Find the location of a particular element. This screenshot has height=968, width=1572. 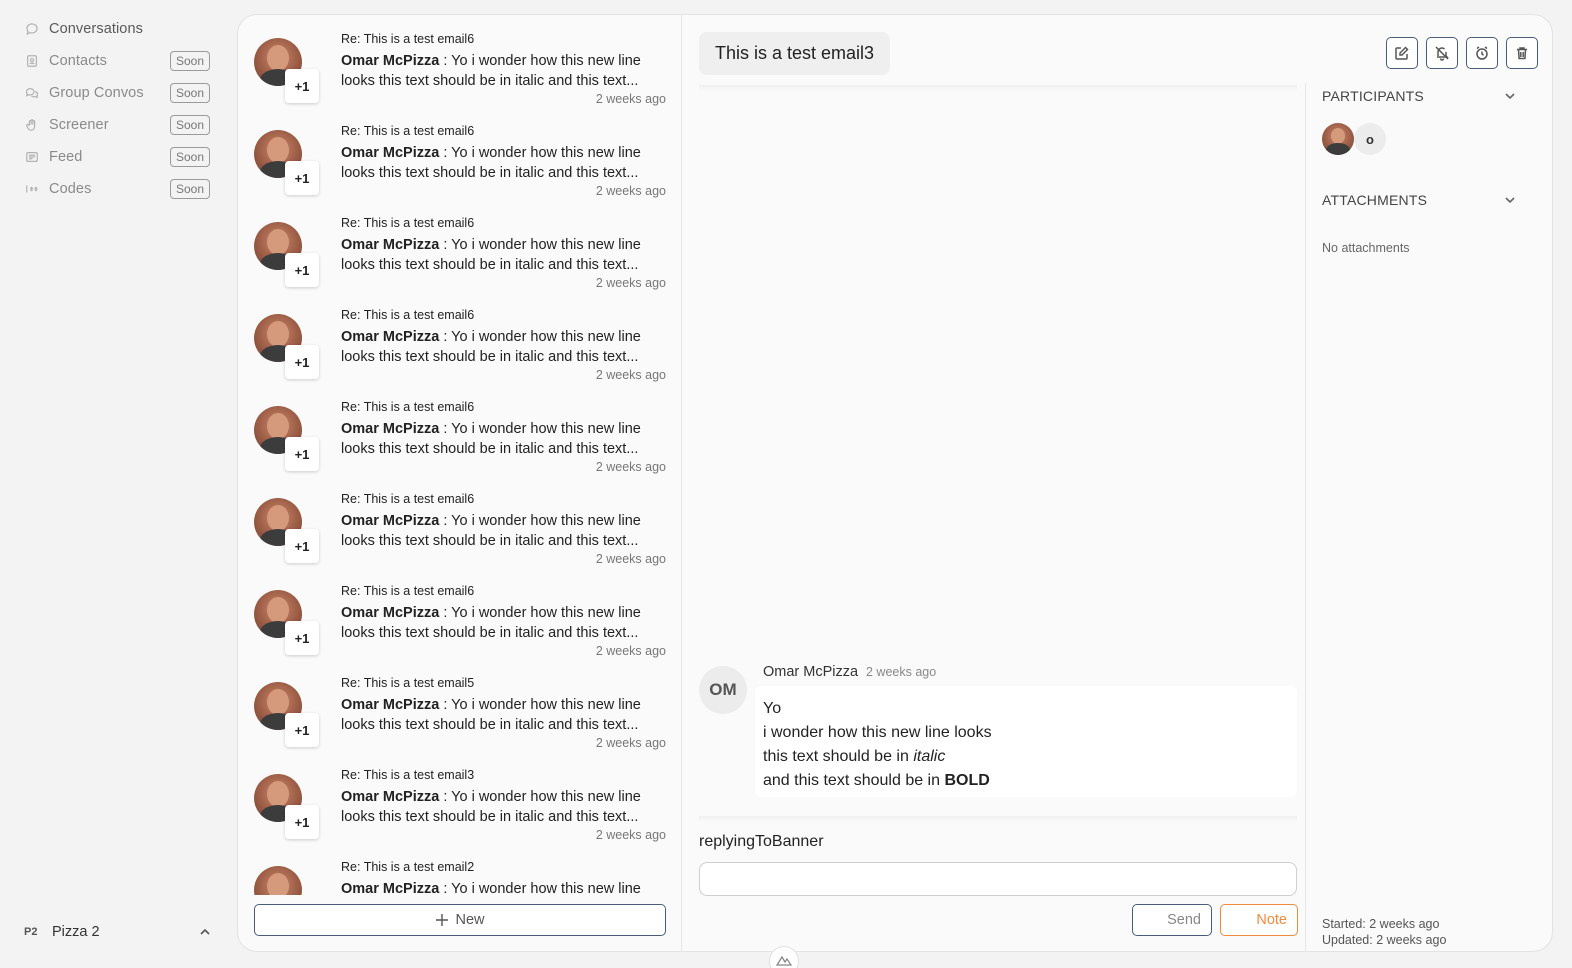

group-chat-icon is located at coordinates (32, 93).